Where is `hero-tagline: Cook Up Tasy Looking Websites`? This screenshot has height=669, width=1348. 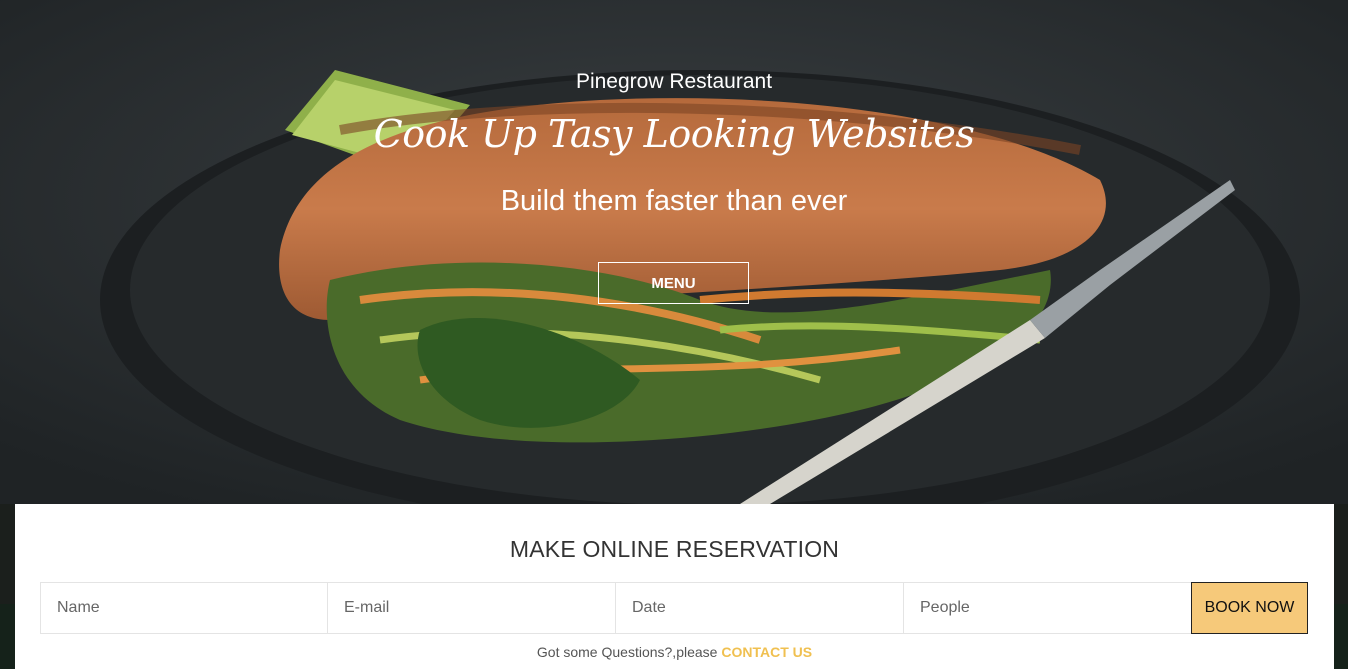 hero-tagline: Cook Up Tasy Looking Websites is located at coordinates (674, 134).